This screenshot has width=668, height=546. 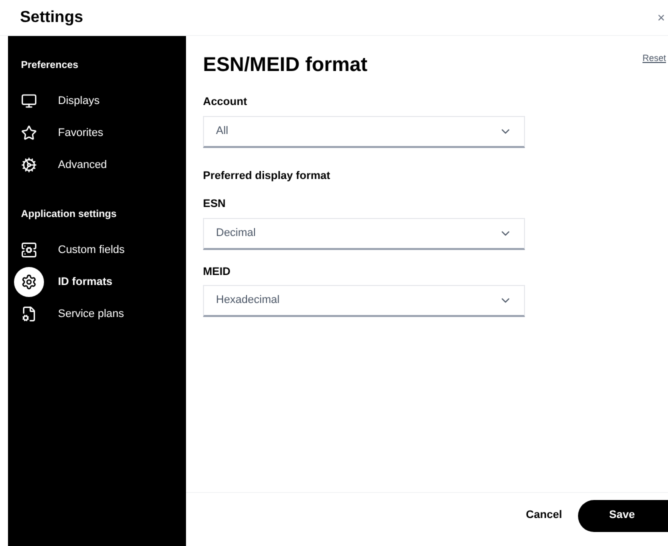 I want to click on document-gear-icon, so click(x=29, y=314).